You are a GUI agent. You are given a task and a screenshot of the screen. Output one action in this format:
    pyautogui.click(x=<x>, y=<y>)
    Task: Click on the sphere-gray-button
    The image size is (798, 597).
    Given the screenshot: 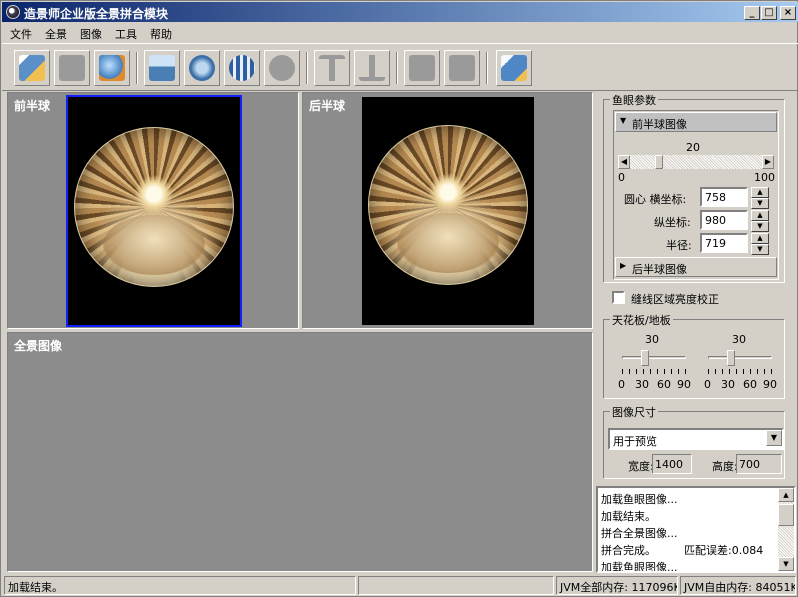 What is the action you would take?
    pyautogui.click(x=282, y=68)
    